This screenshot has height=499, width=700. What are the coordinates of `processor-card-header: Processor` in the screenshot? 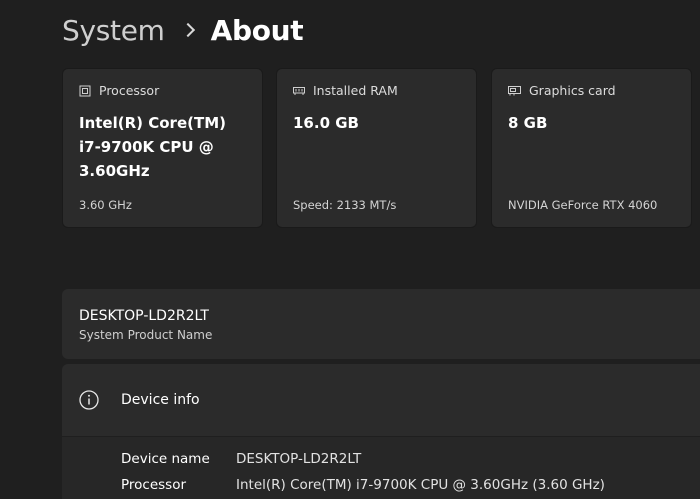 It's located at (119, 90).